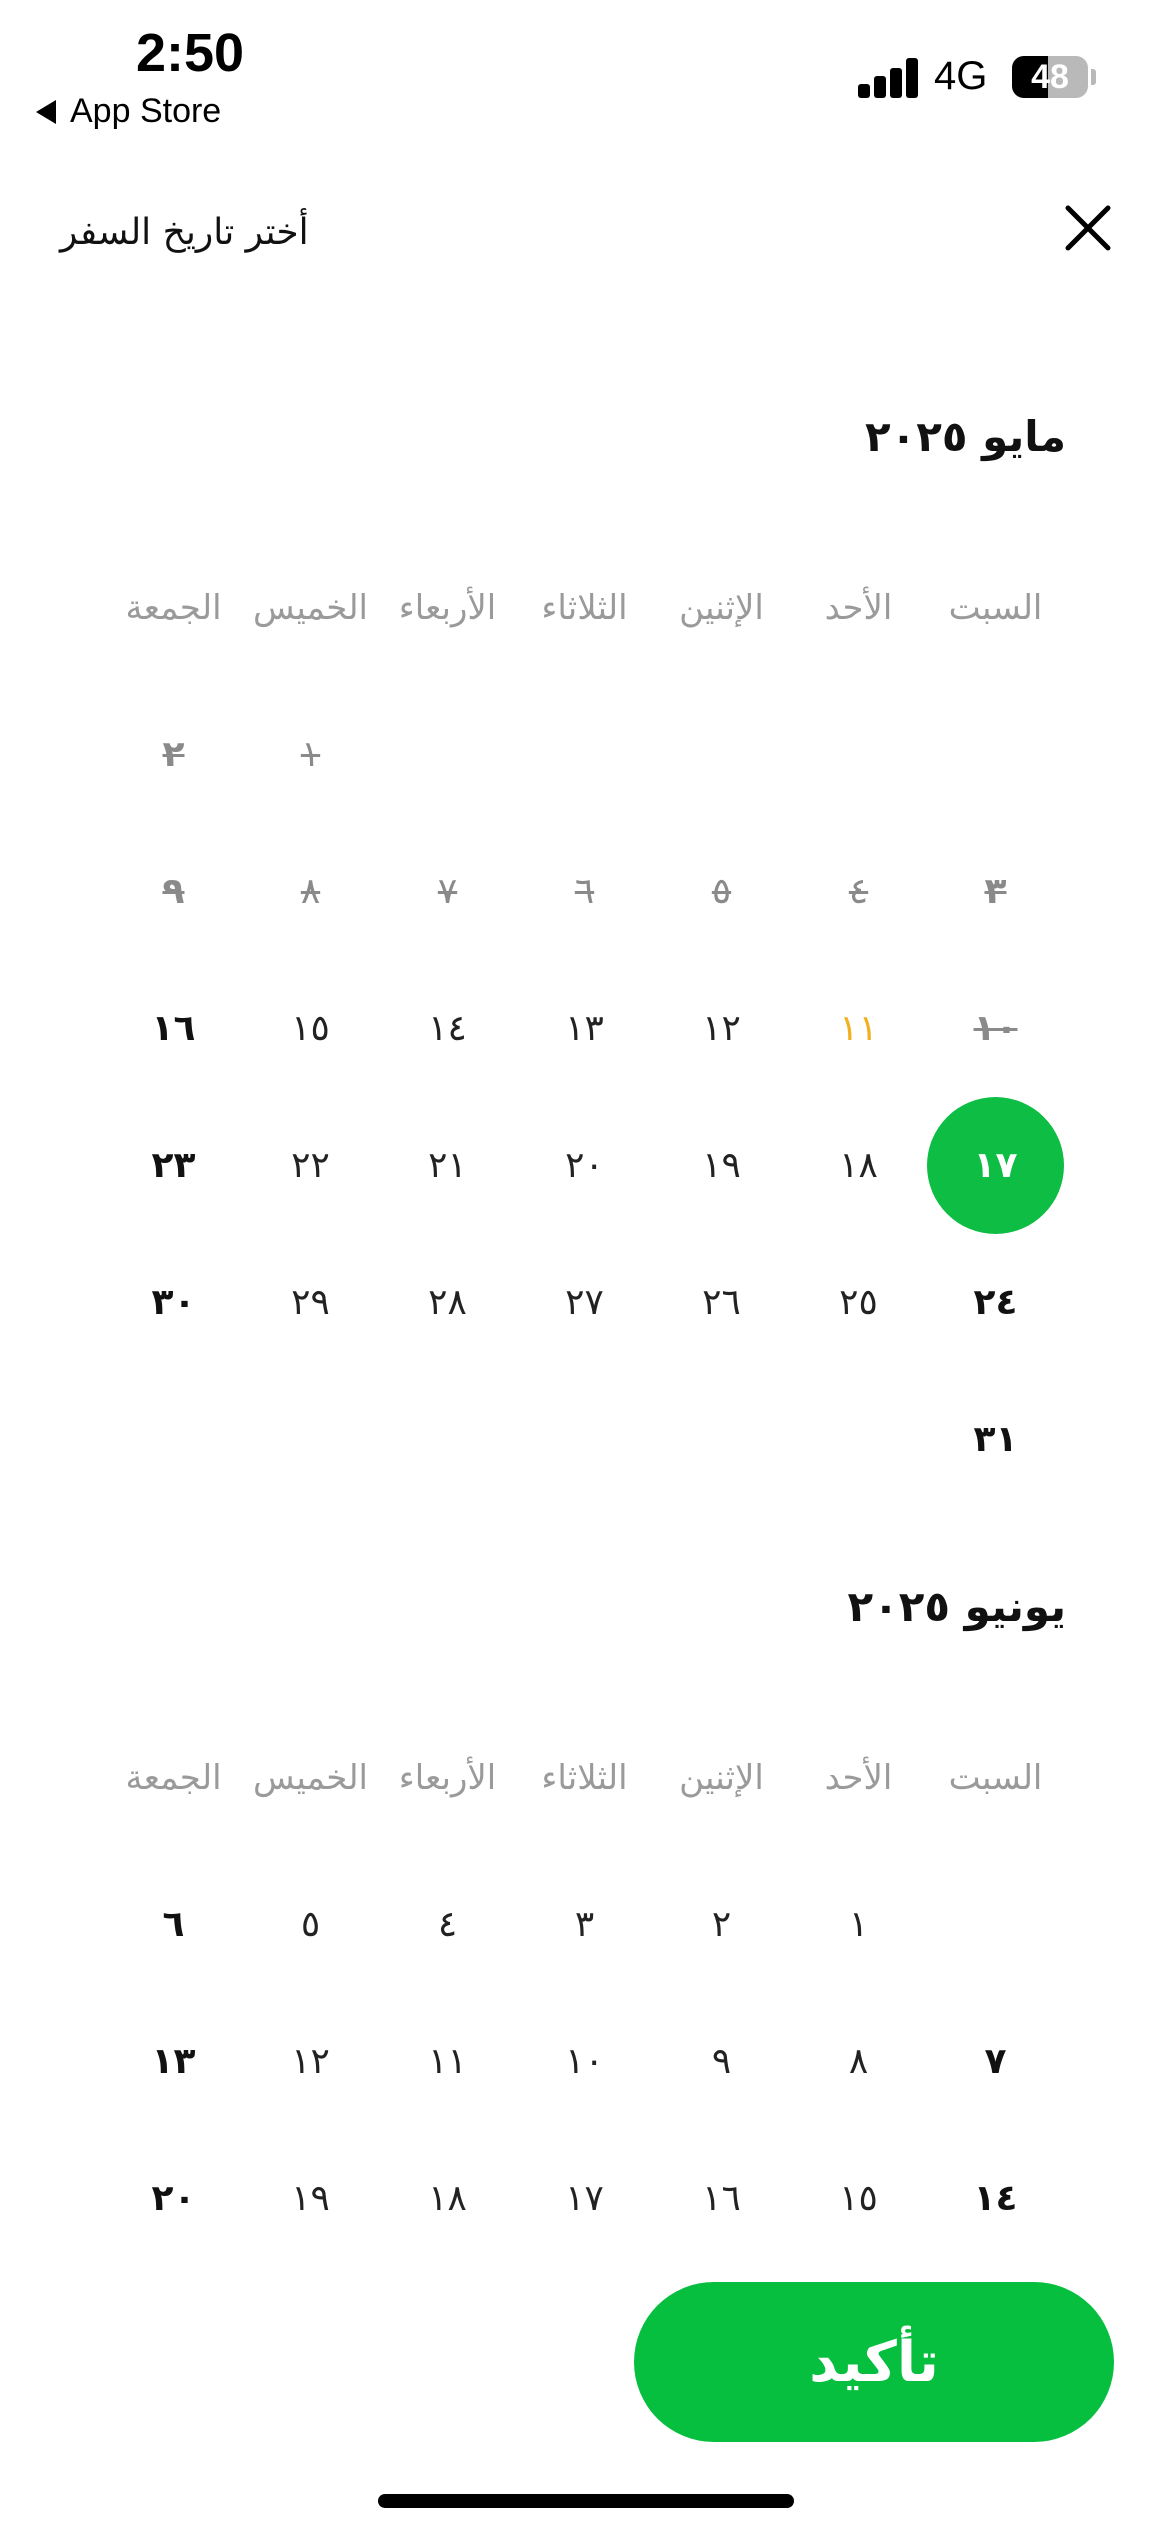 This screenshot has width=1170, height=2532. What do you see at coordinates (310, 1302) in the screenshot?
I see `day-cell: ٢٩` at bounding box center [310, 1302].